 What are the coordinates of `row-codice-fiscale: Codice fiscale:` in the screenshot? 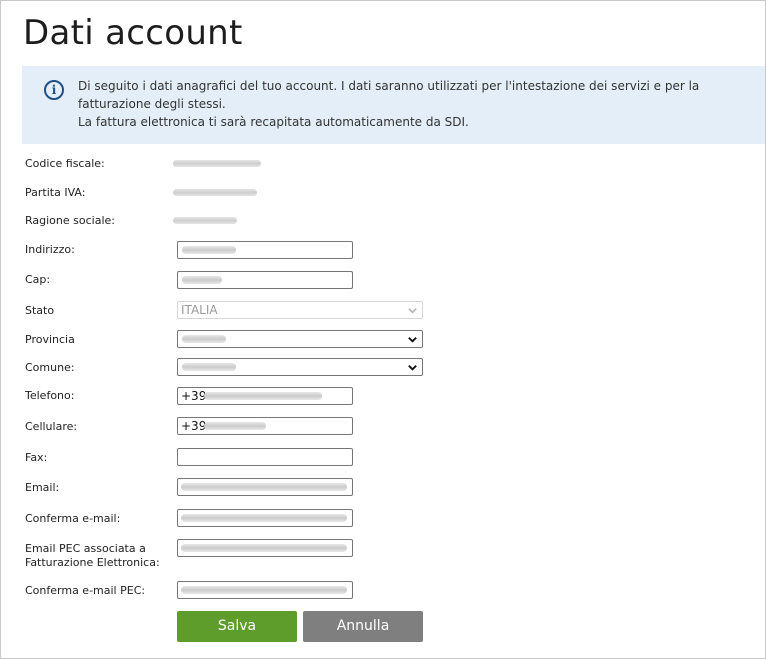 It's located at (385, 169).